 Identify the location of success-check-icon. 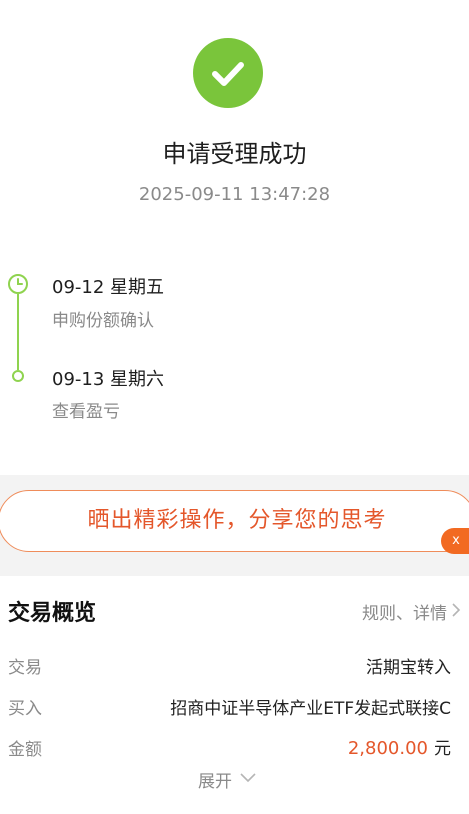
(228, 73).